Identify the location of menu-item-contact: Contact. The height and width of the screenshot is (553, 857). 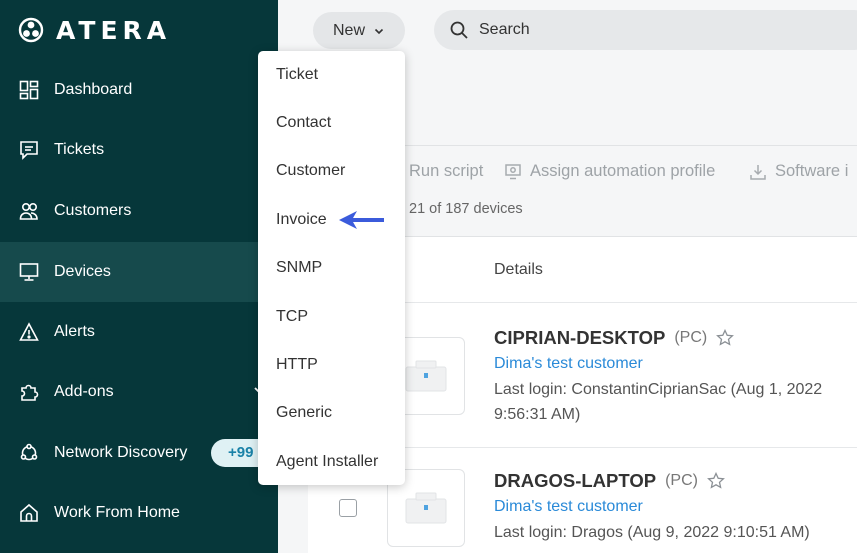
(303, 123).